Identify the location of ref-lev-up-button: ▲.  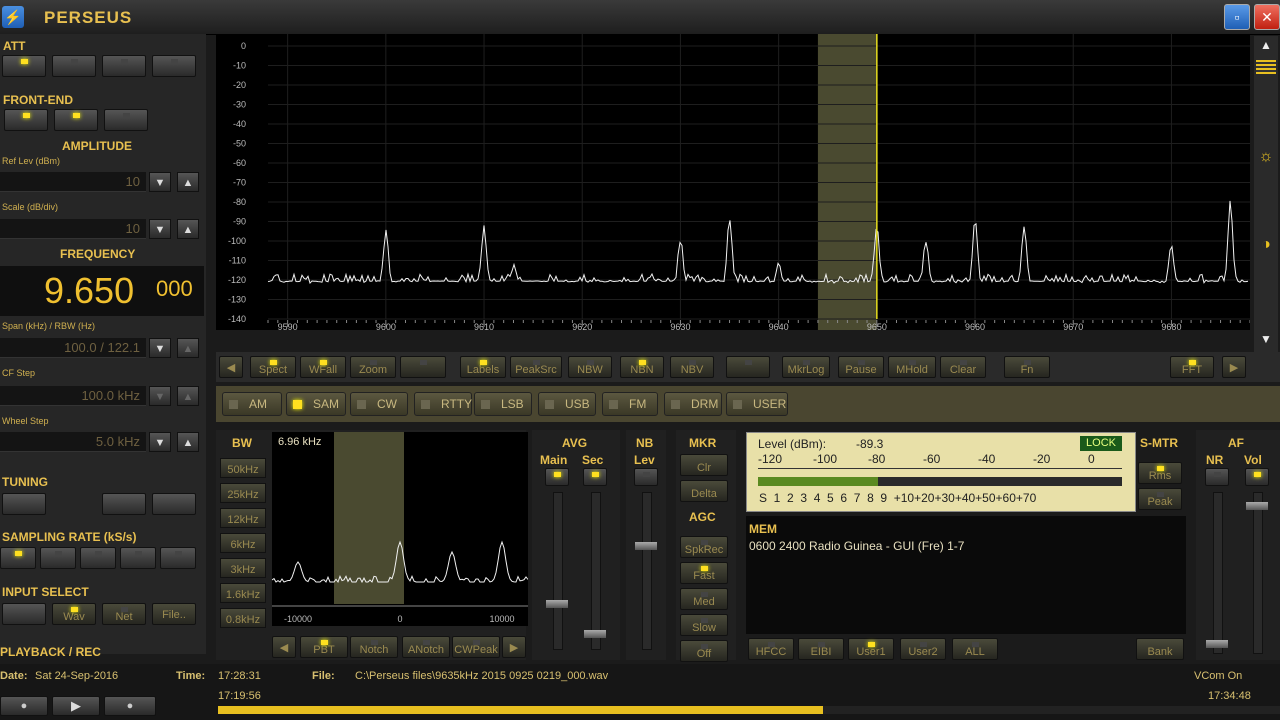
(188, 182).